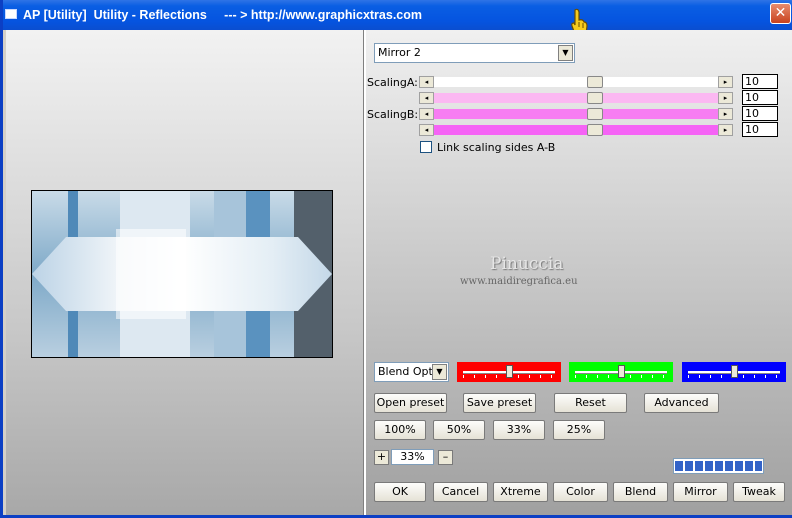 The height and width of the screenshot is (518, 792). I want to click on watermark-name: Pinuccia, so click(527, 264).